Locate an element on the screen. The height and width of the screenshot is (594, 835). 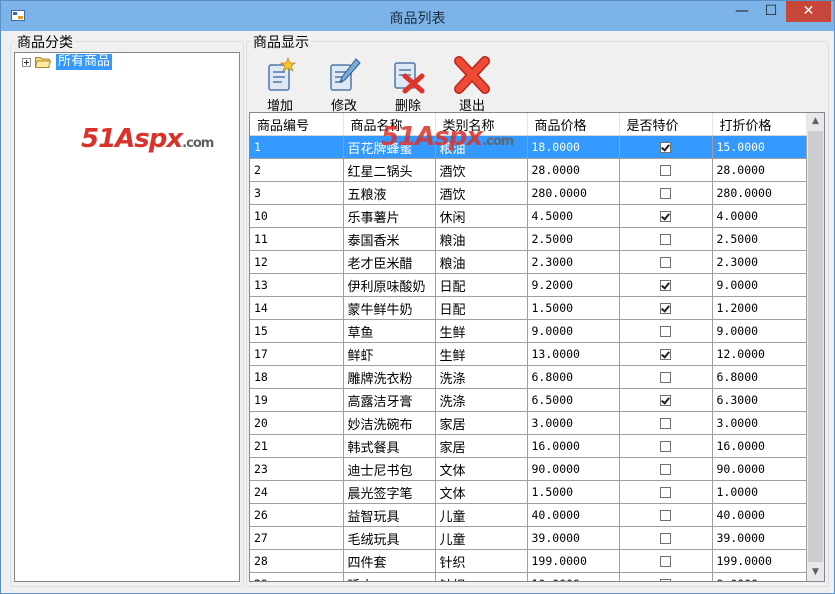
cell-id: 19 is located at coordinates (297, 400).